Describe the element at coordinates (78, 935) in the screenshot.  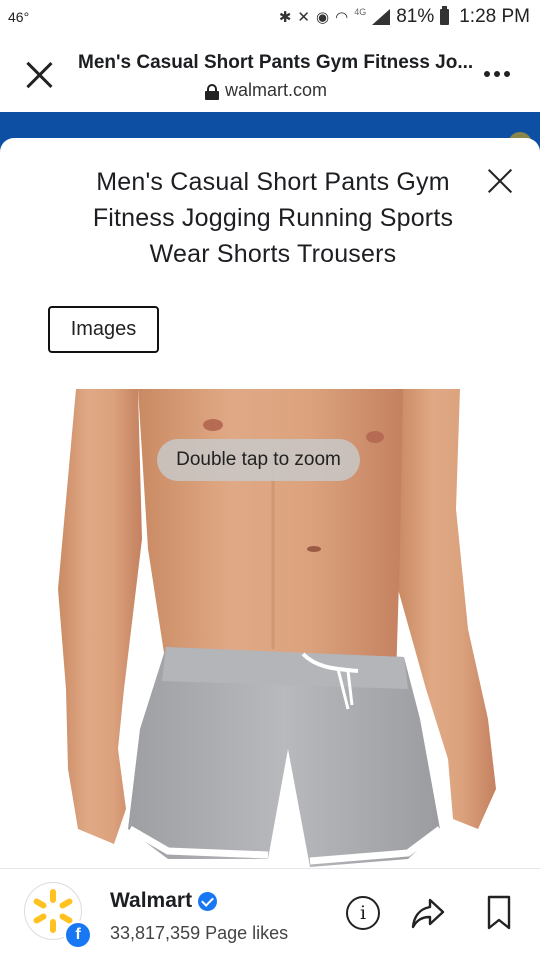
I see `facebook-badge-icon: f` at that location.